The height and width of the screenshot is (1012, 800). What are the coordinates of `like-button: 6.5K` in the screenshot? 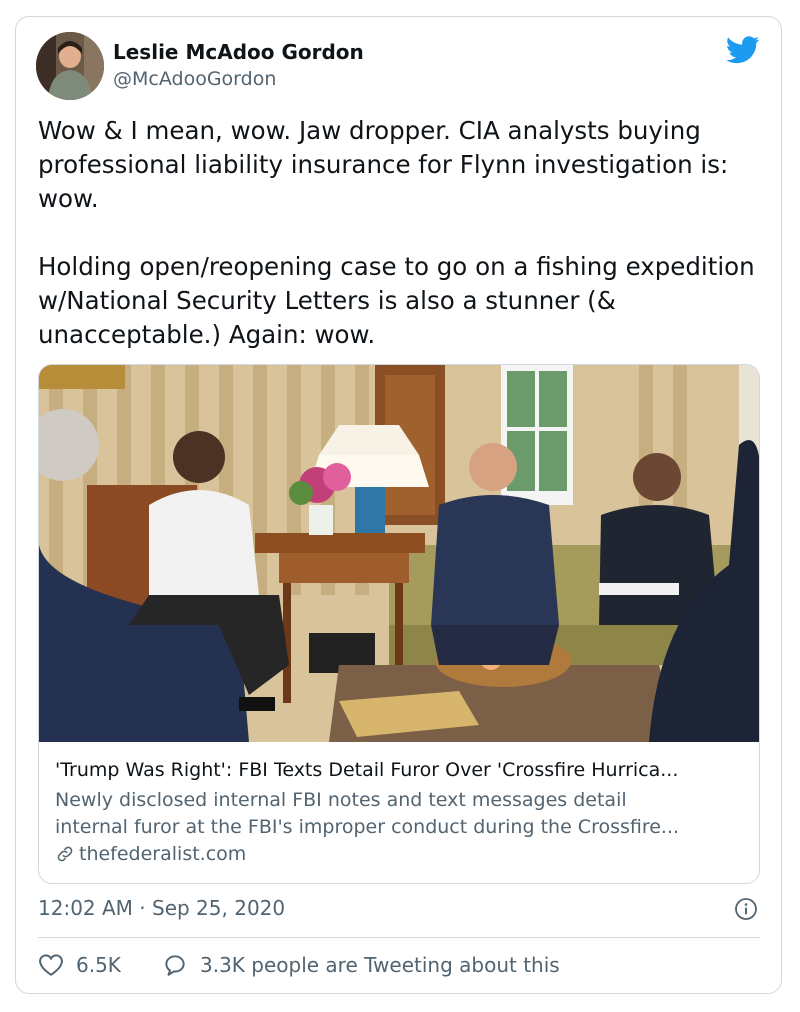 It's located at (79, 965).